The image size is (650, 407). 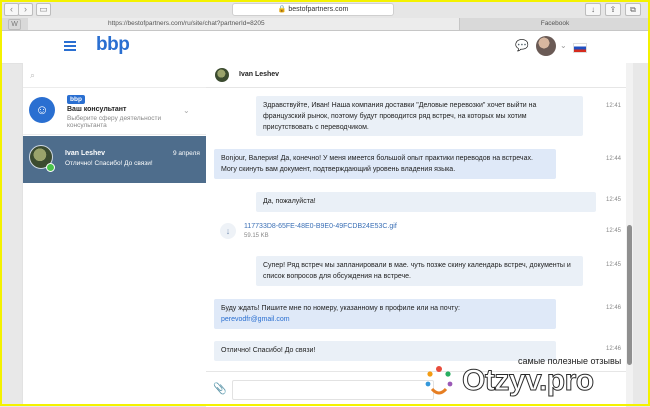 I want to click on contact-last-message: Отлично! Спасибо! До связи!, so click(x=109, y=163).